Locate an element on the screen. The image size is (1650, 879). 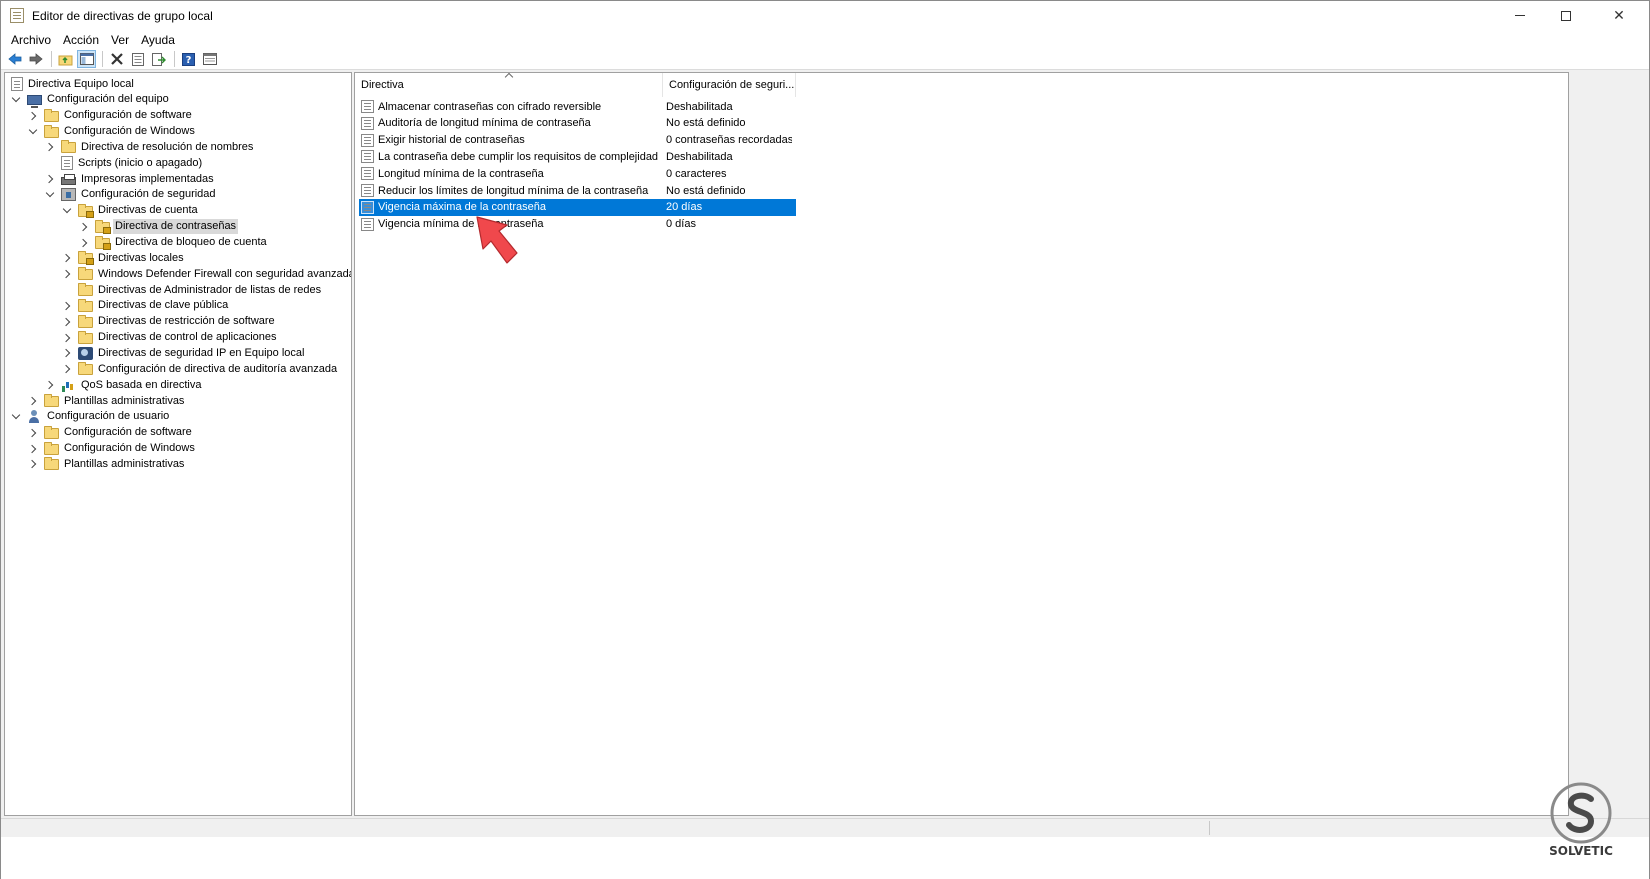
show-hide-tree-button is located at coordinates (86, 59).